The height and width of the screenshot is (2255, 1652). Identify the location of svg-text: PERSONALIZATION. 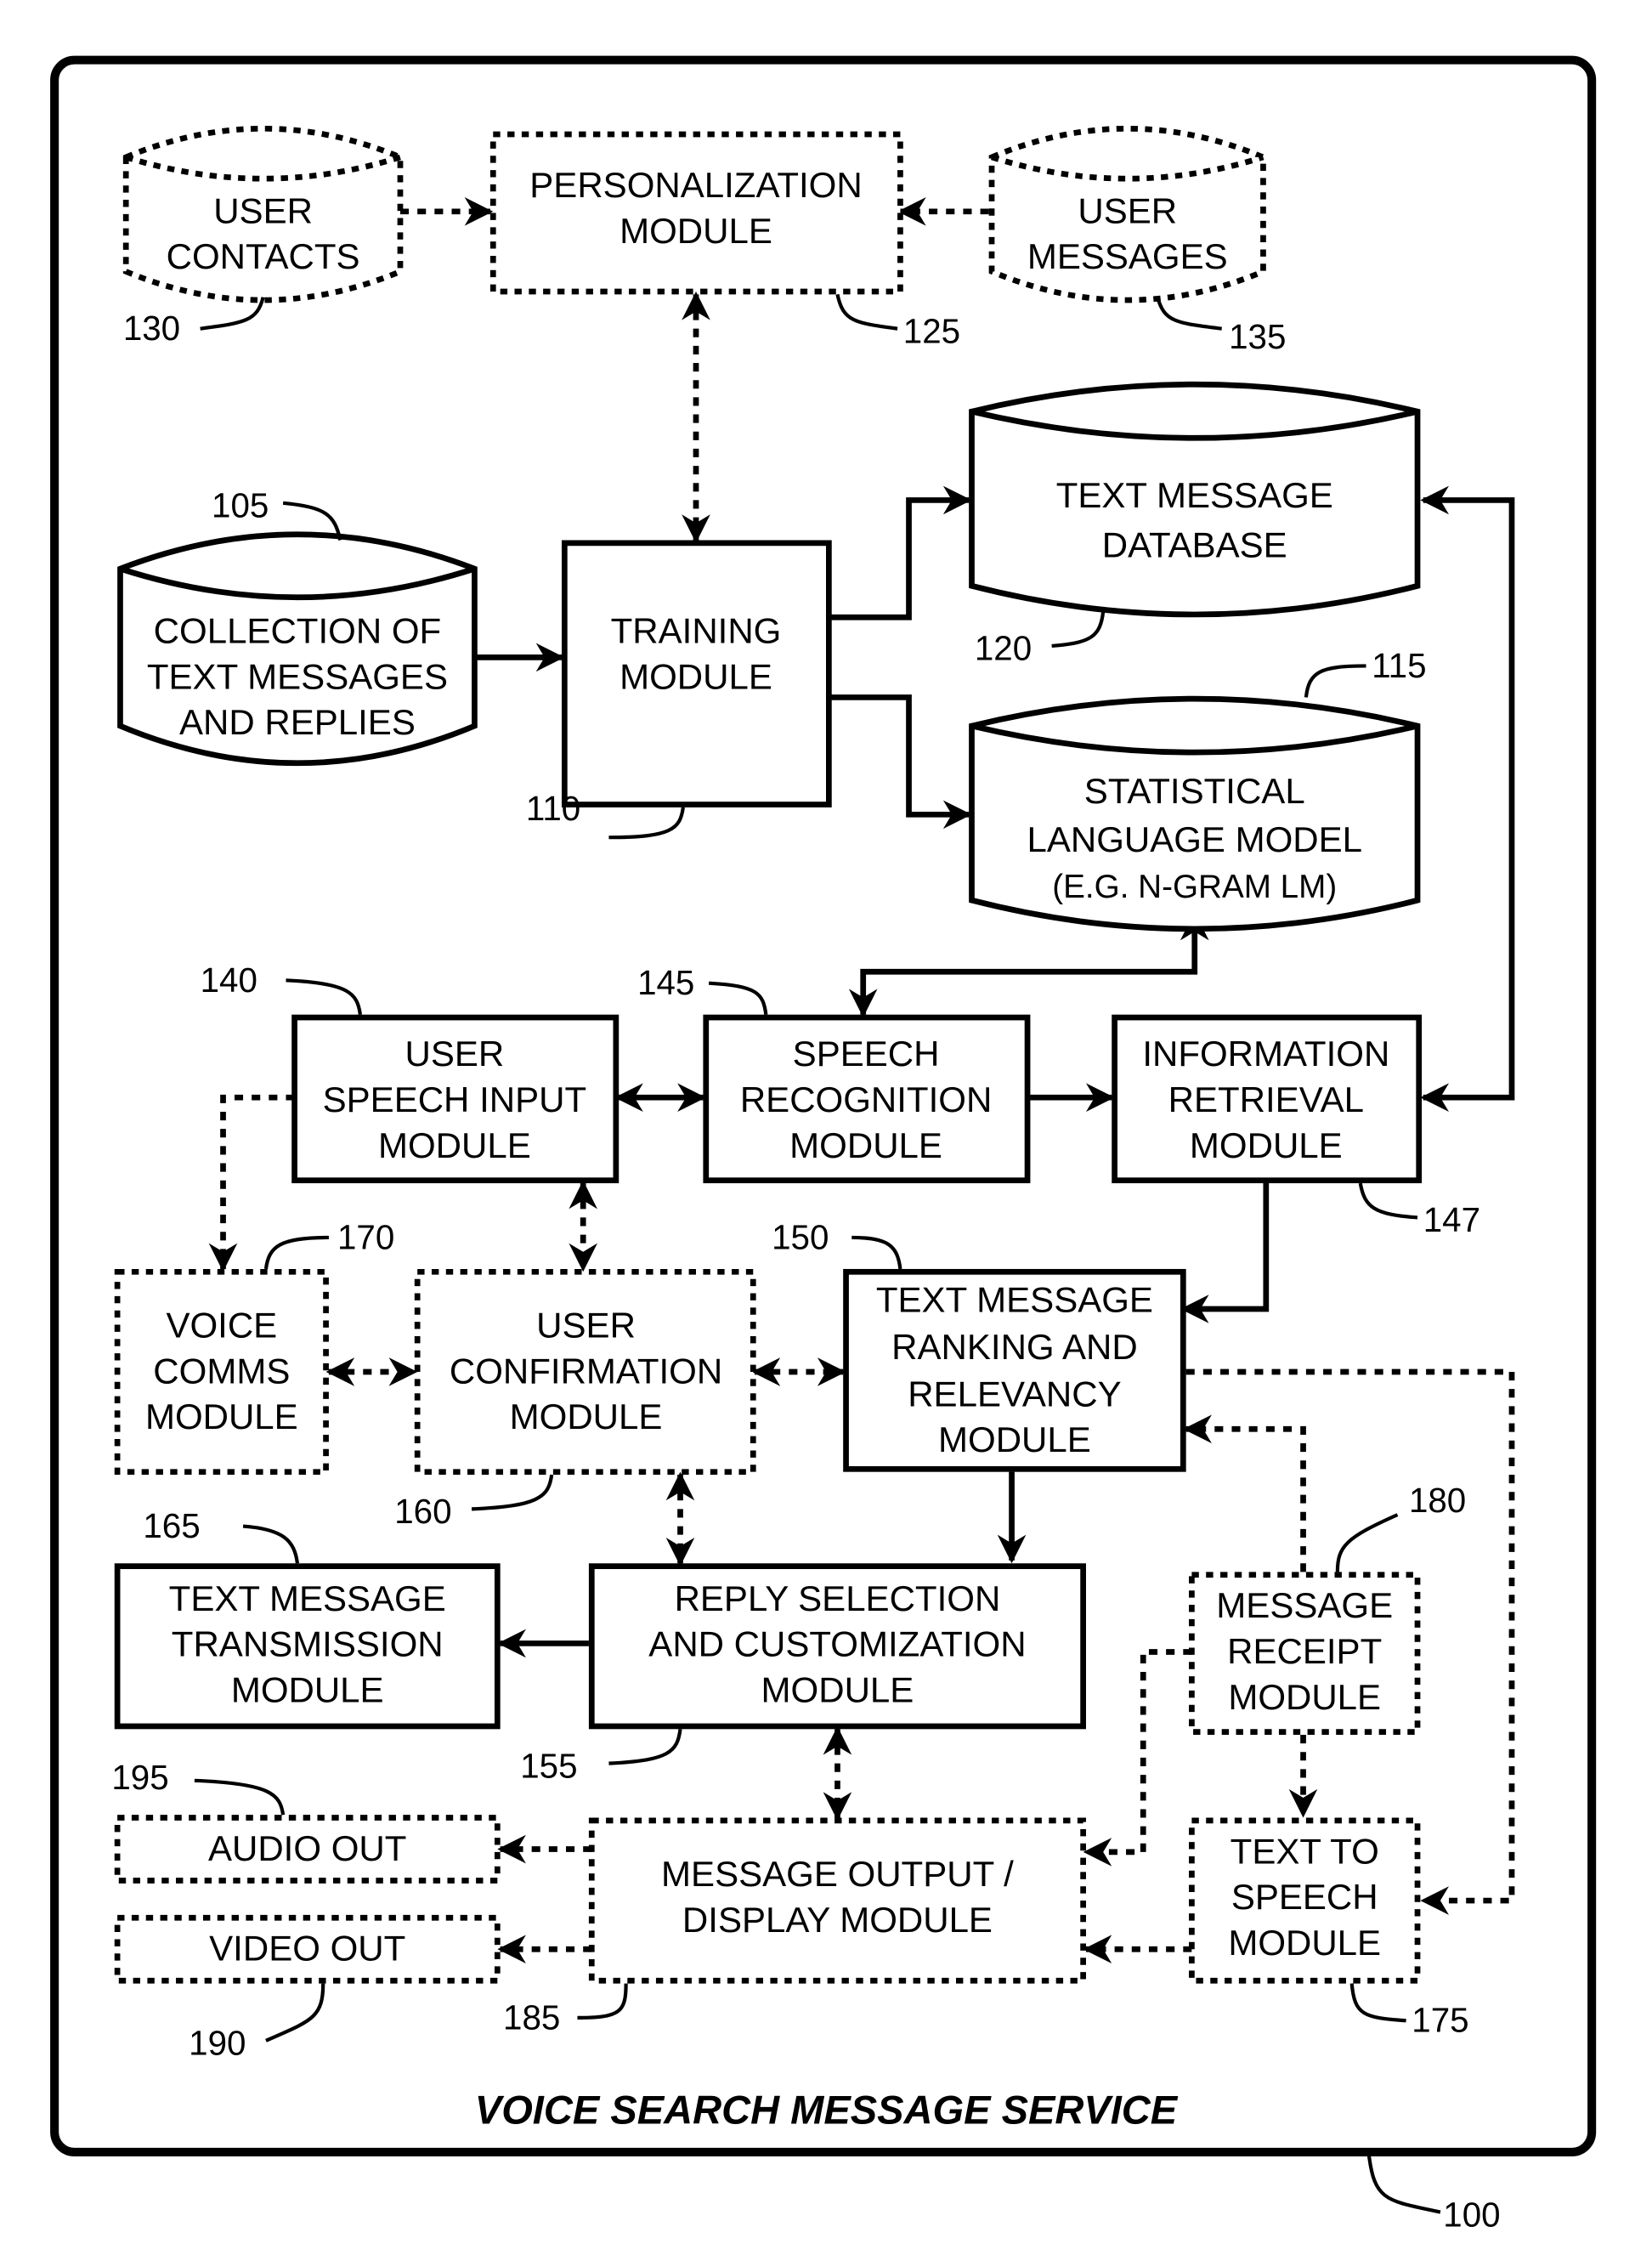
(696, 185).